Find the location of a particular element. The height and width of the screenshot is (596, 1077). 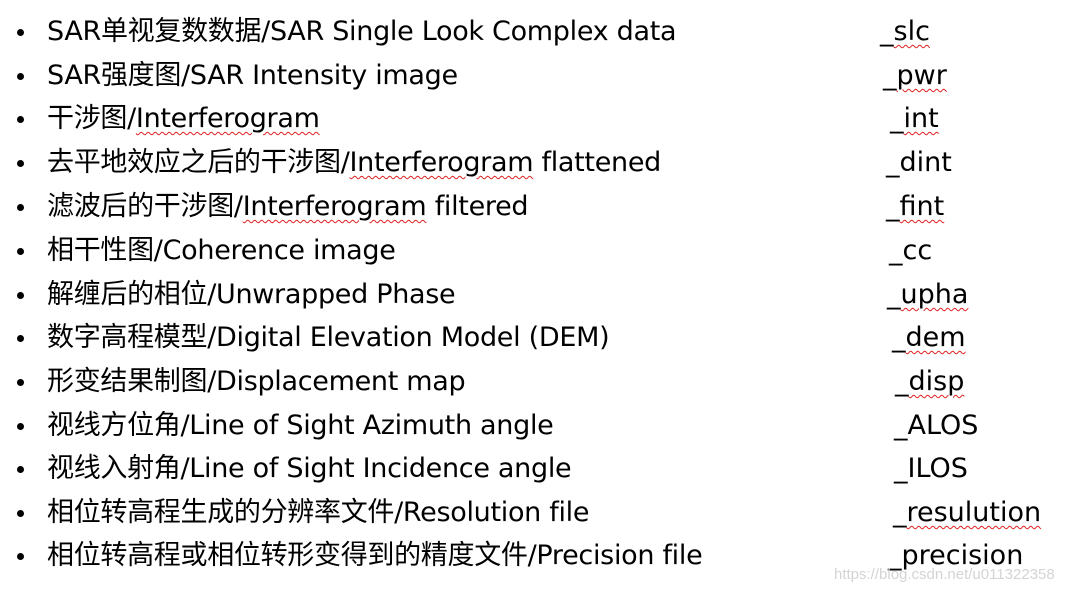

file-suffix: _upha is located at coordinates (927, 295).